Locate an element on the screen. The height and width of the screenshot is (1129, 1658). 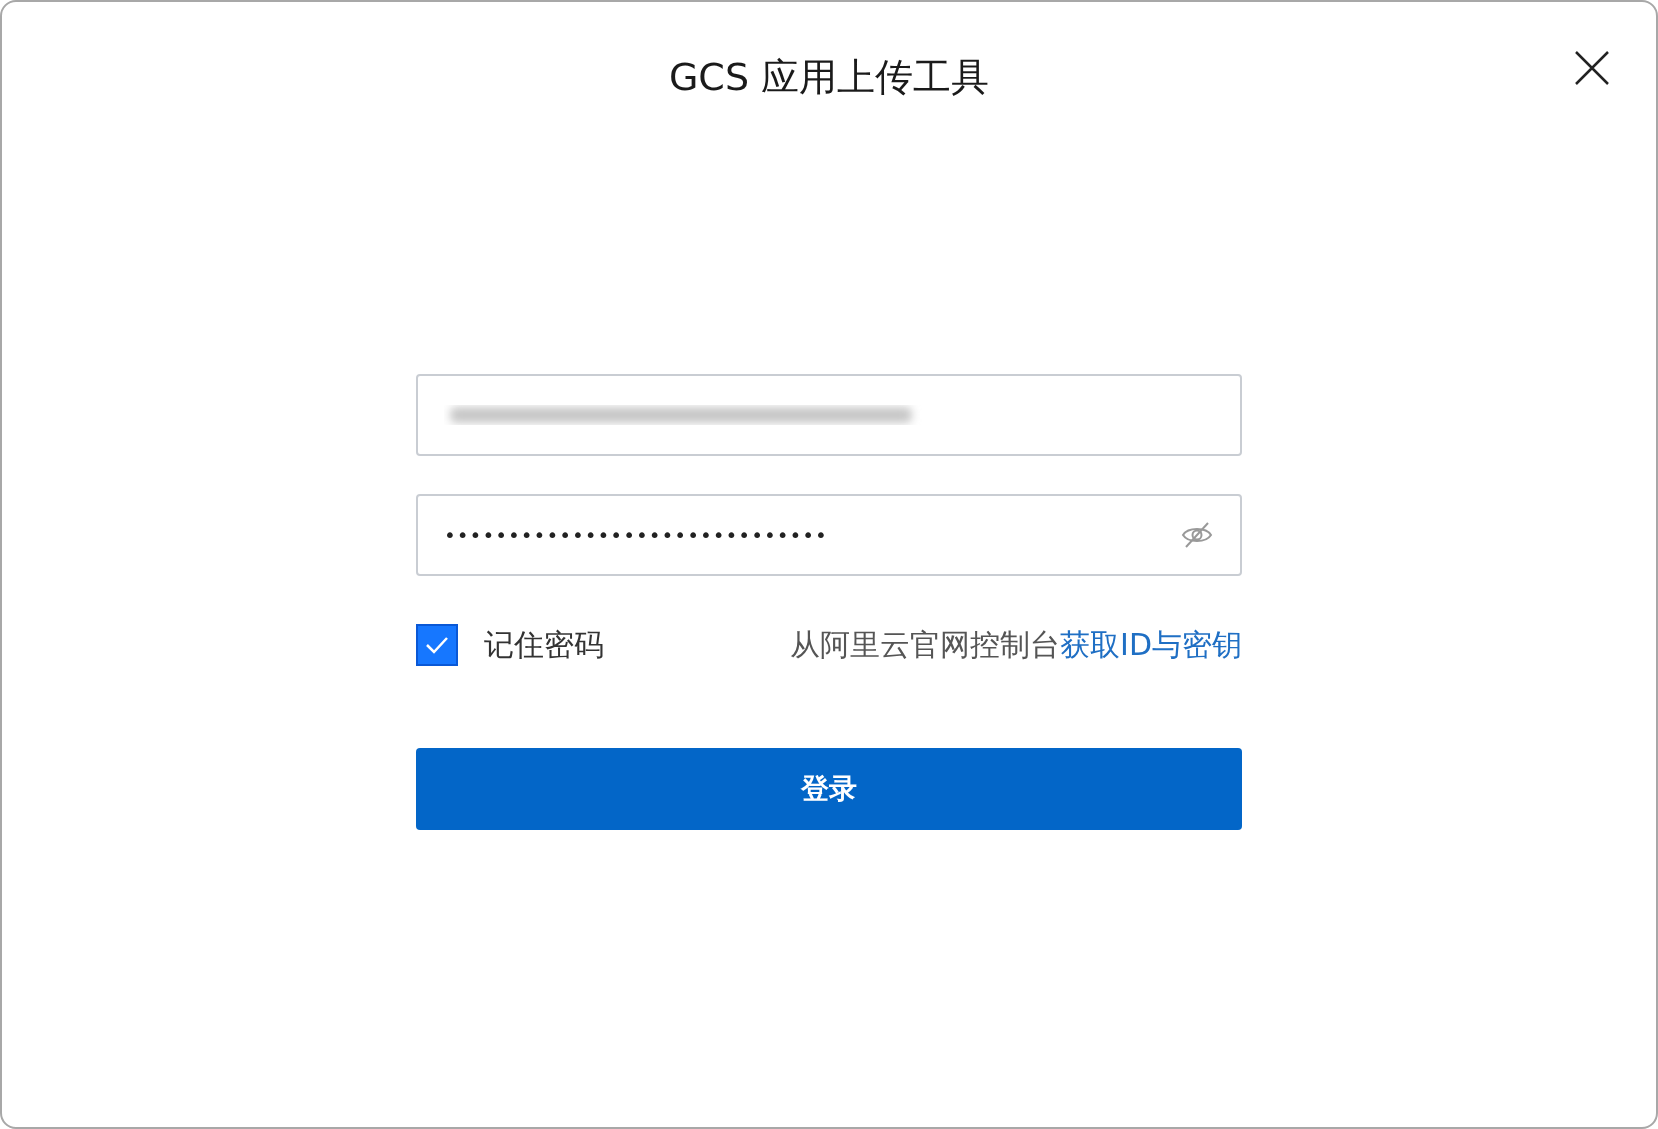
remember-checkbox is located at coordinates (437, 645).